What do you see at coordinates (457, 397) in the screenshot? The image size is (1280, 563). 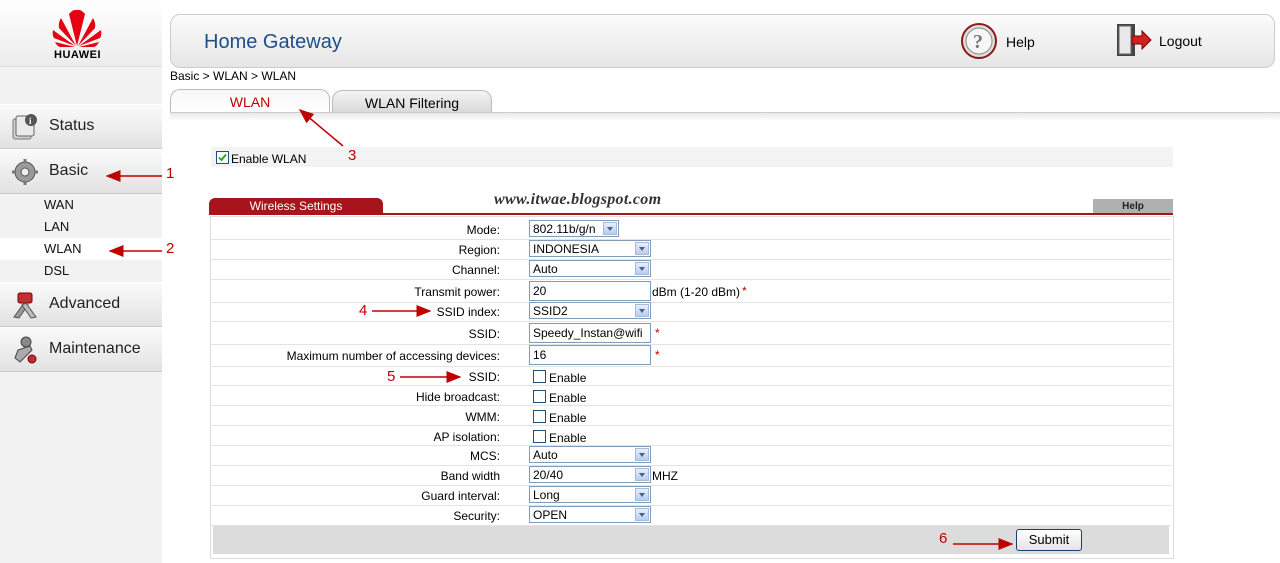 I see `hide-broadcast-label: Hide broadcast:` at bounding box center [457, 397].